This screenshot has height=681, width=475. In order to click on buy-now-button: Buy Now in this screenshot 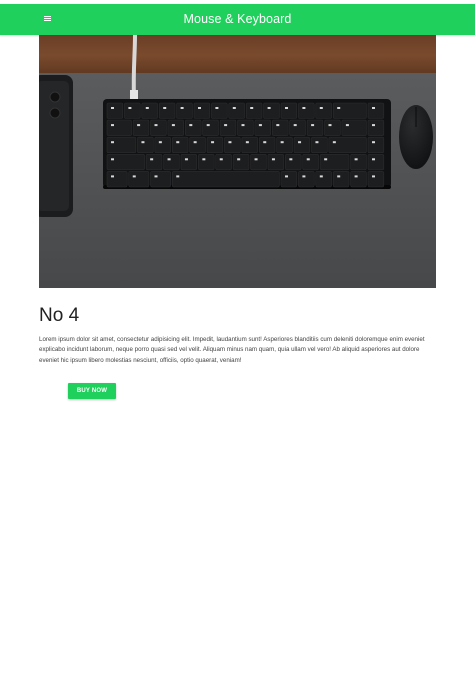, I will do `click(92, 391)`.